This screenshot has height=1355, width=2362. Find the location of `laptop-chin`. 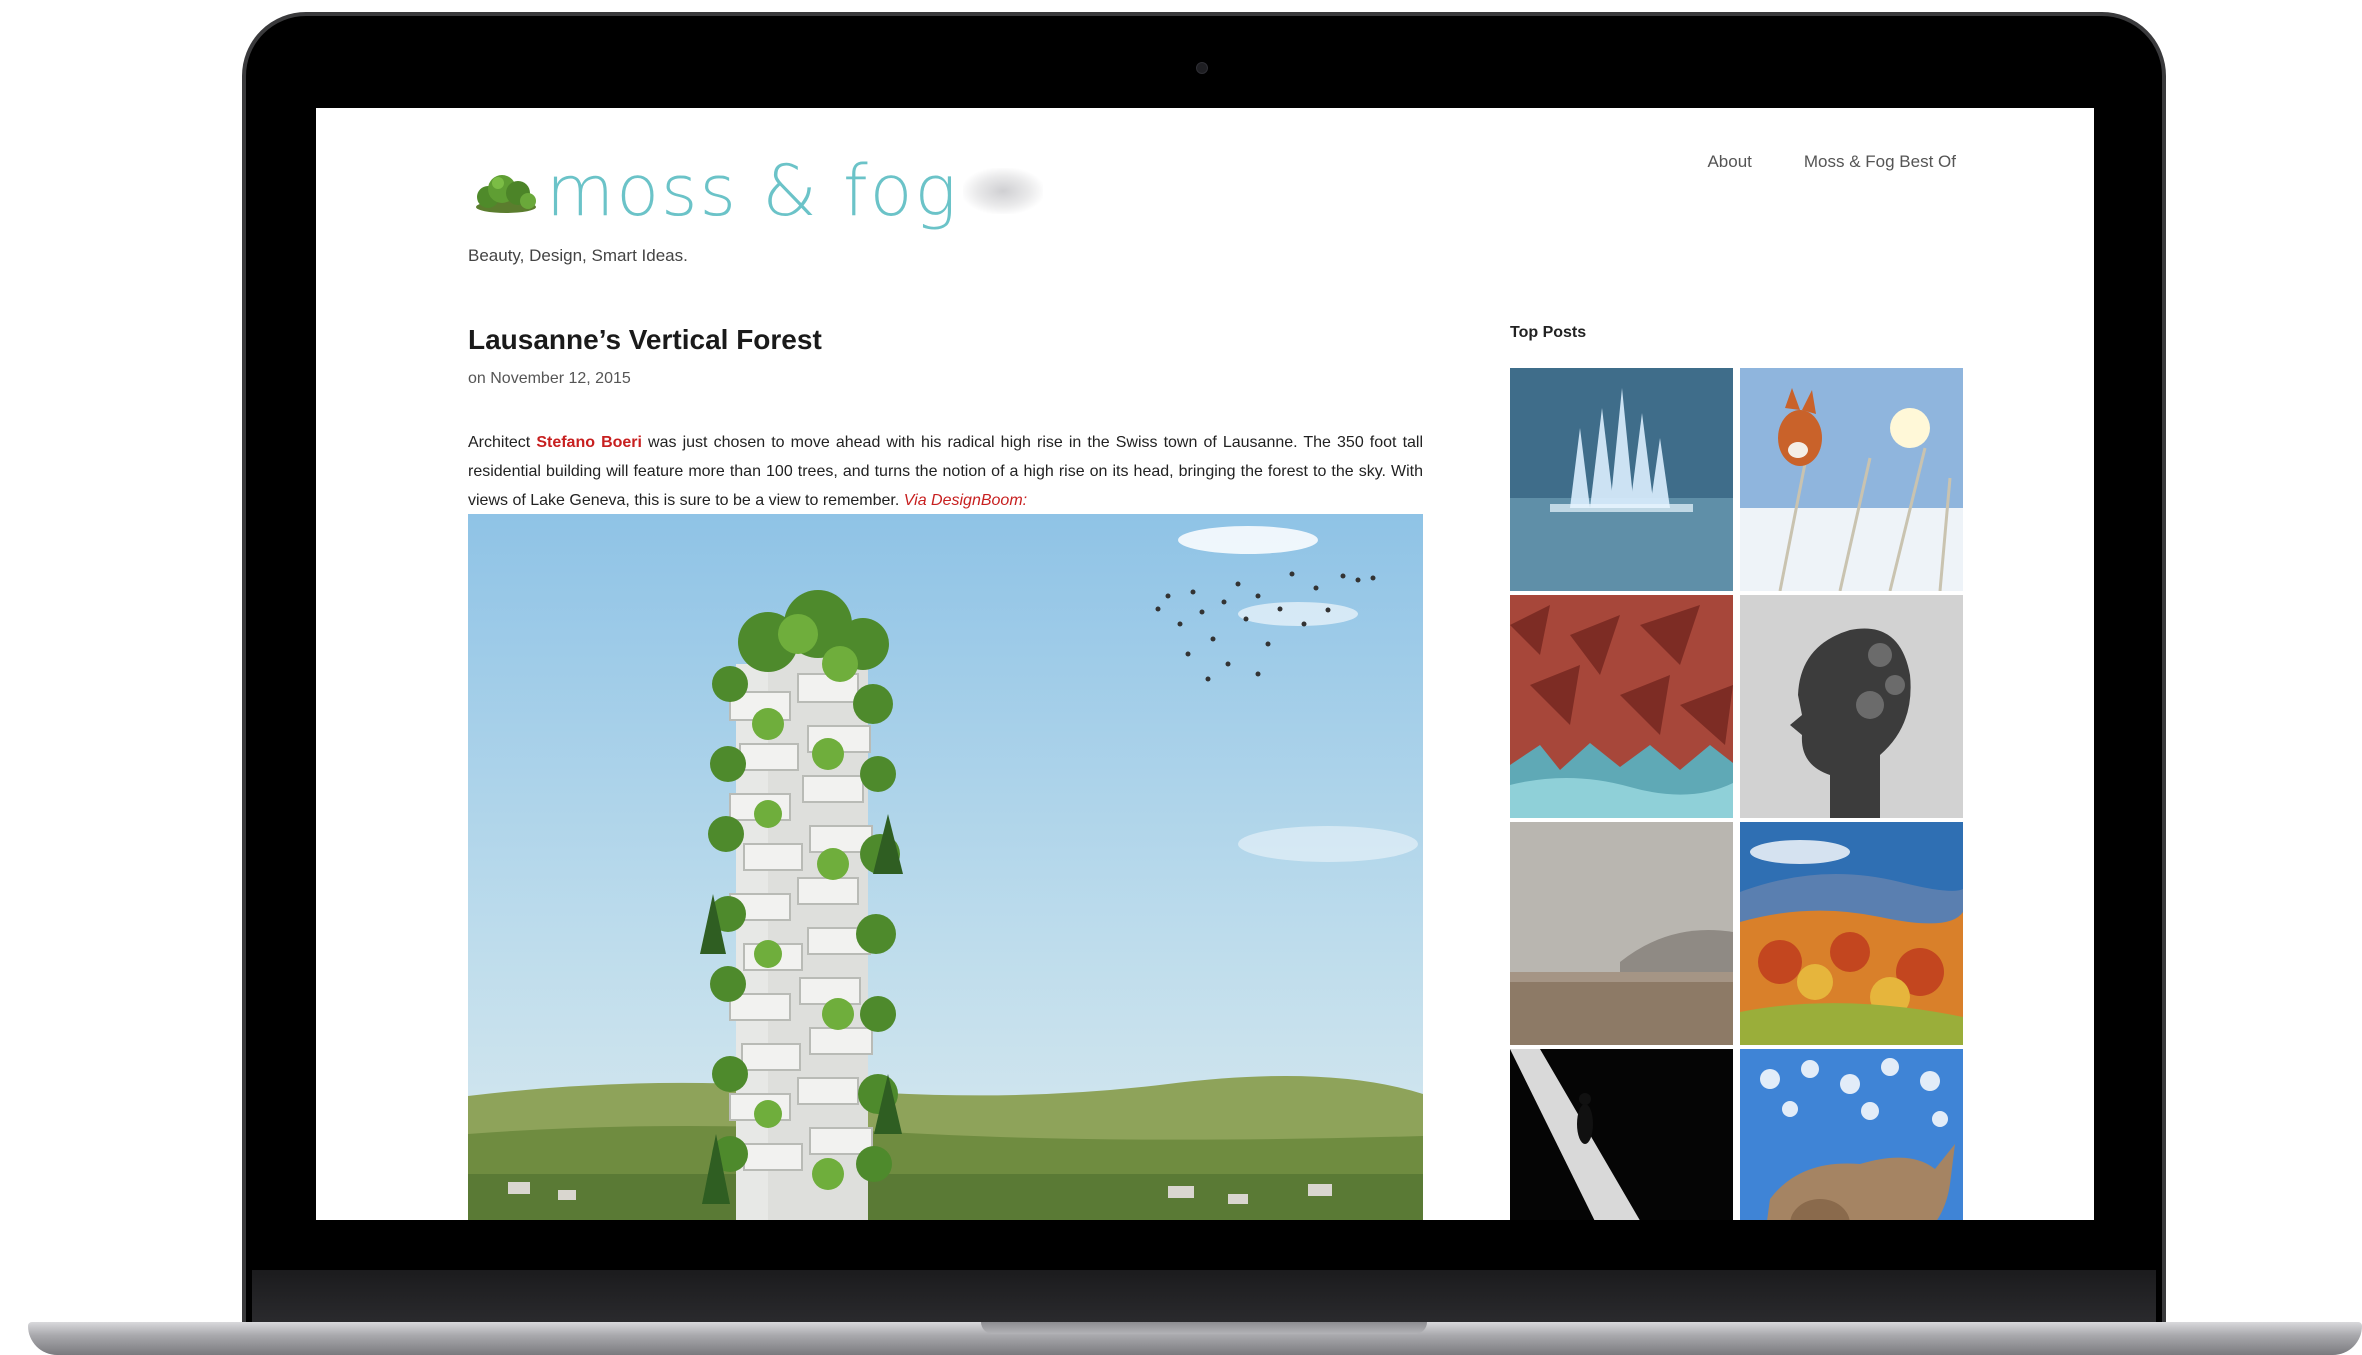

laptop-chin is located at coordinates (1204, 1296).